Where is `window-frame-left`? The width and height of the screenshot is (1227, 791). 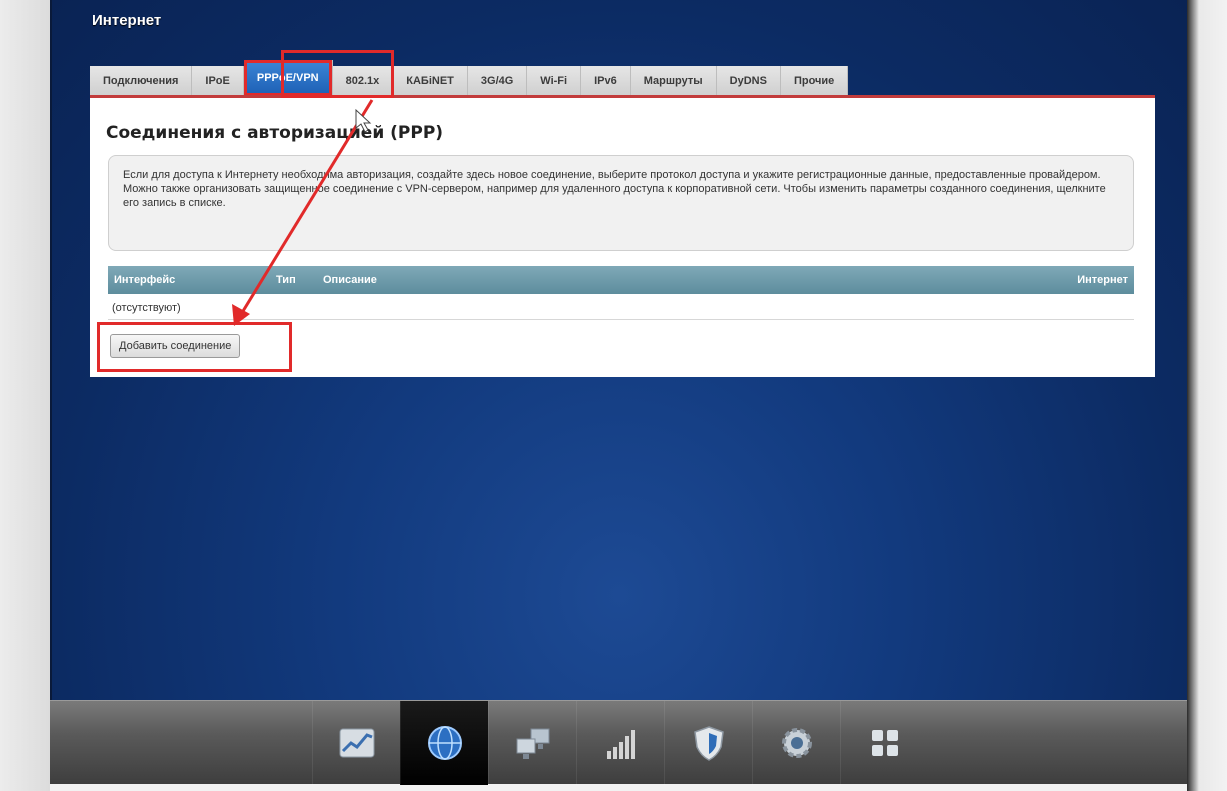 window-frame-left is located at coordinates (25, 395).